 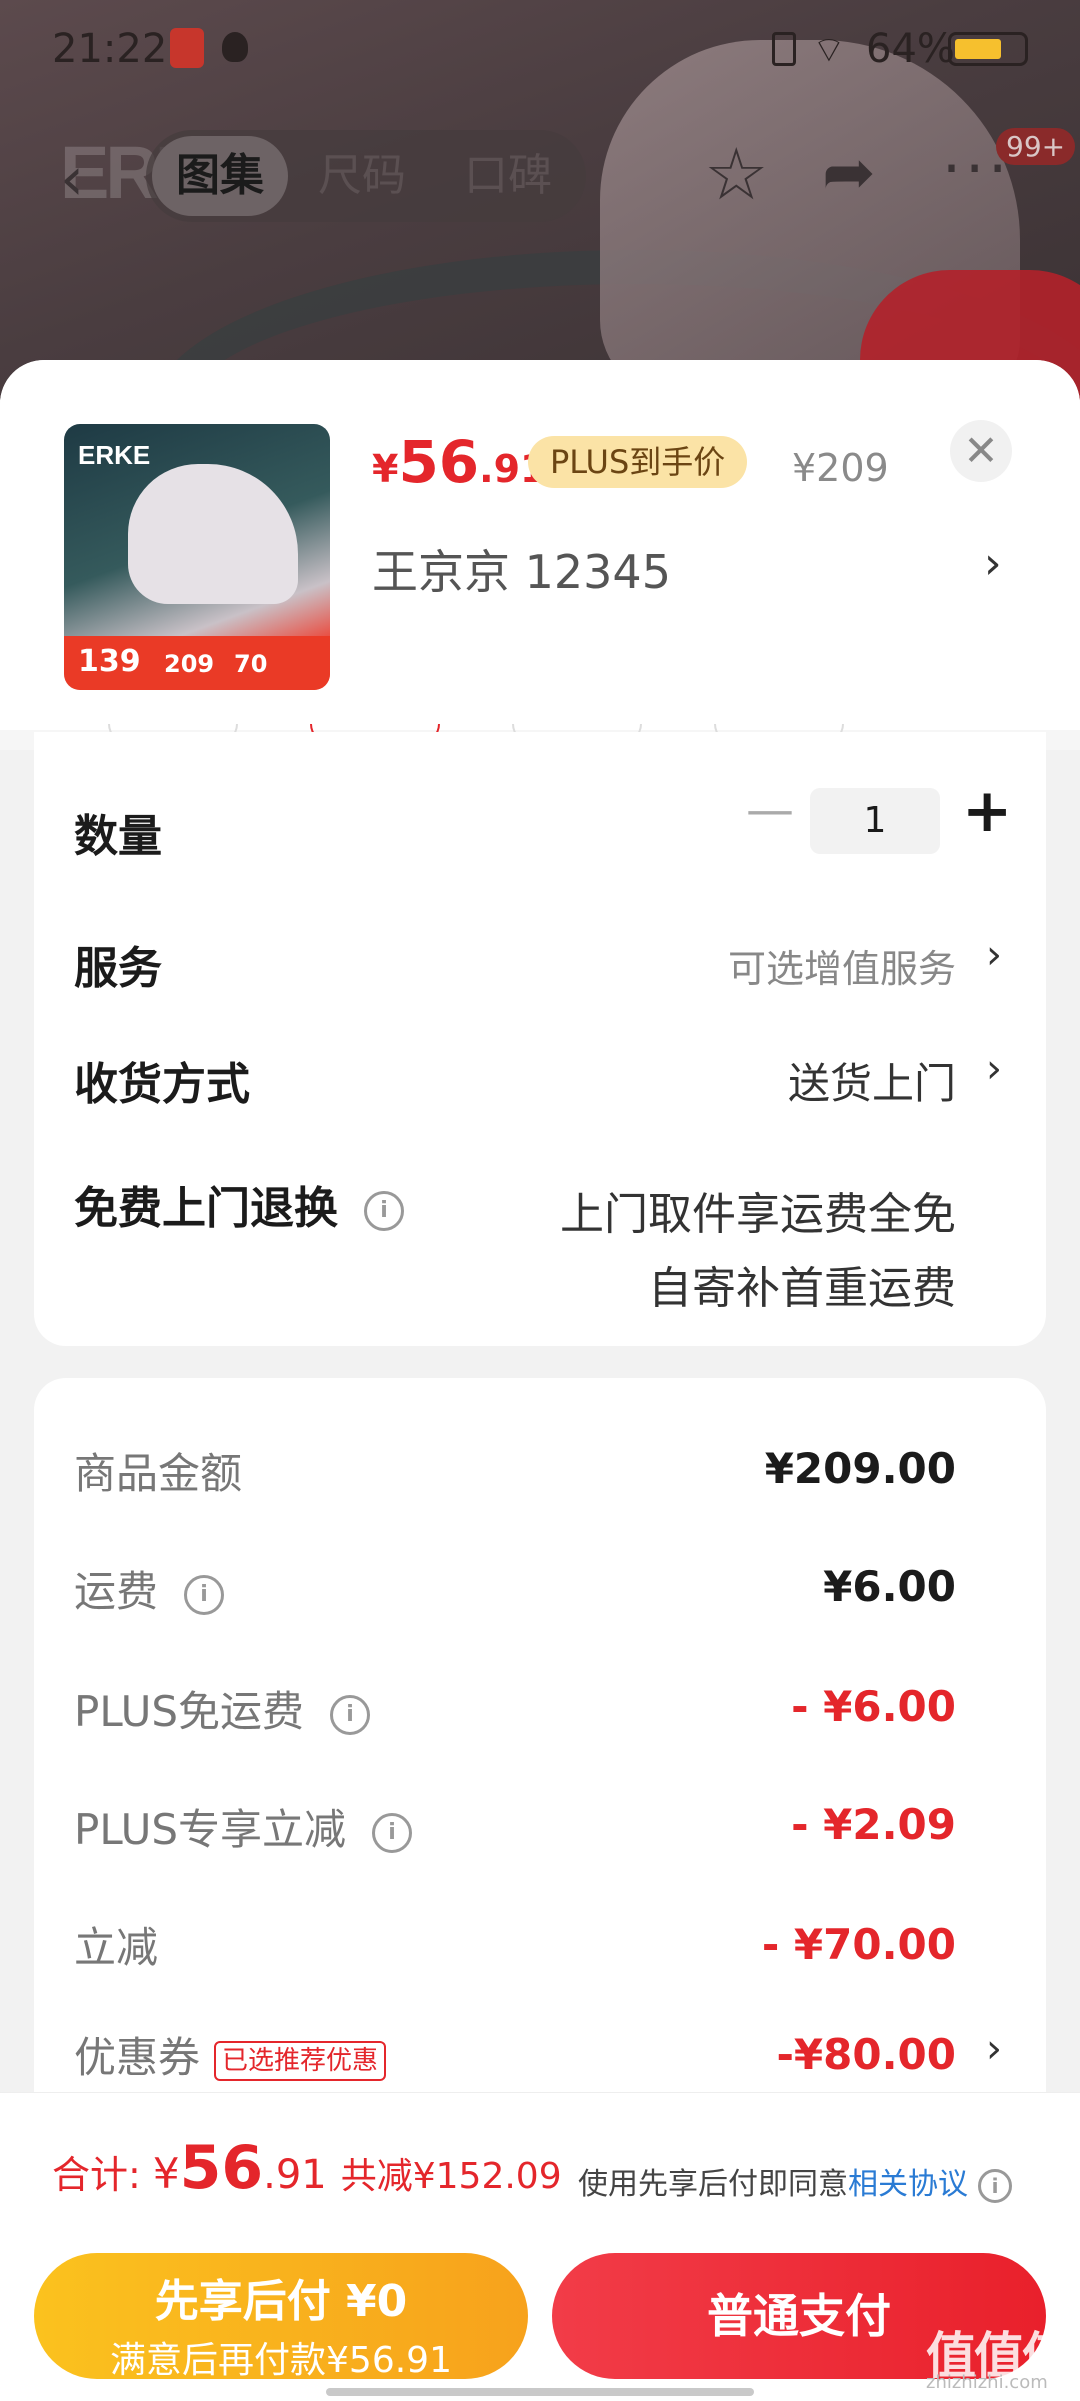 I want to click on thumb-shoe-image, so click(x=213, y=534).